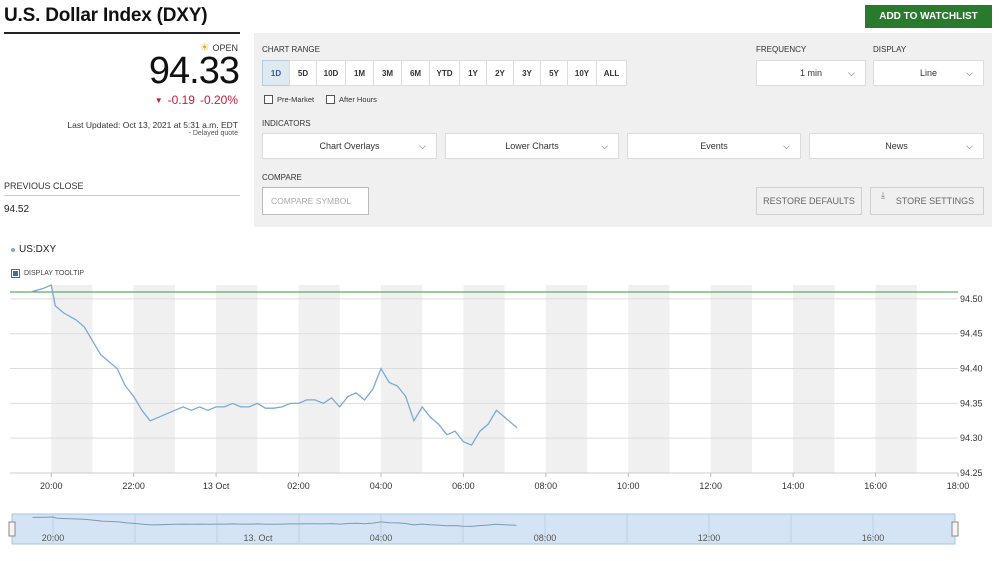 The image size is (1000, 561). I want to click on y-tick-label: 94.30, so click(971, 438).